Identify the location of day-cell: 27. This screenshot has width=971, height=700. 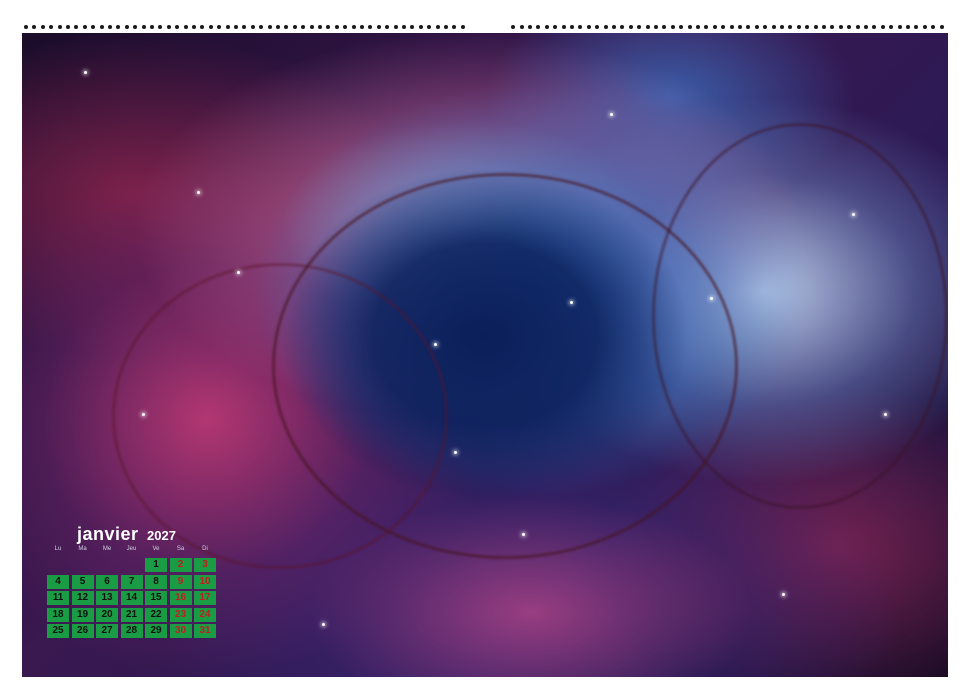
(107, 631).